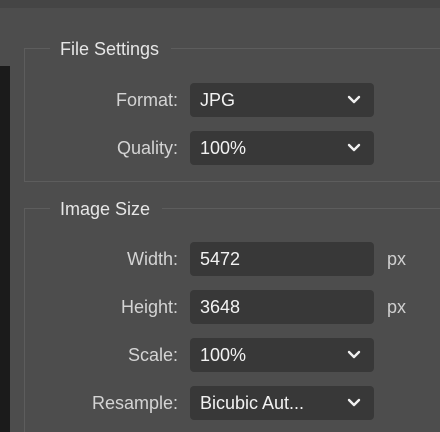 This screenshot has height=432, width=440. I want to click on panel-top-shade, so click(220, 4).